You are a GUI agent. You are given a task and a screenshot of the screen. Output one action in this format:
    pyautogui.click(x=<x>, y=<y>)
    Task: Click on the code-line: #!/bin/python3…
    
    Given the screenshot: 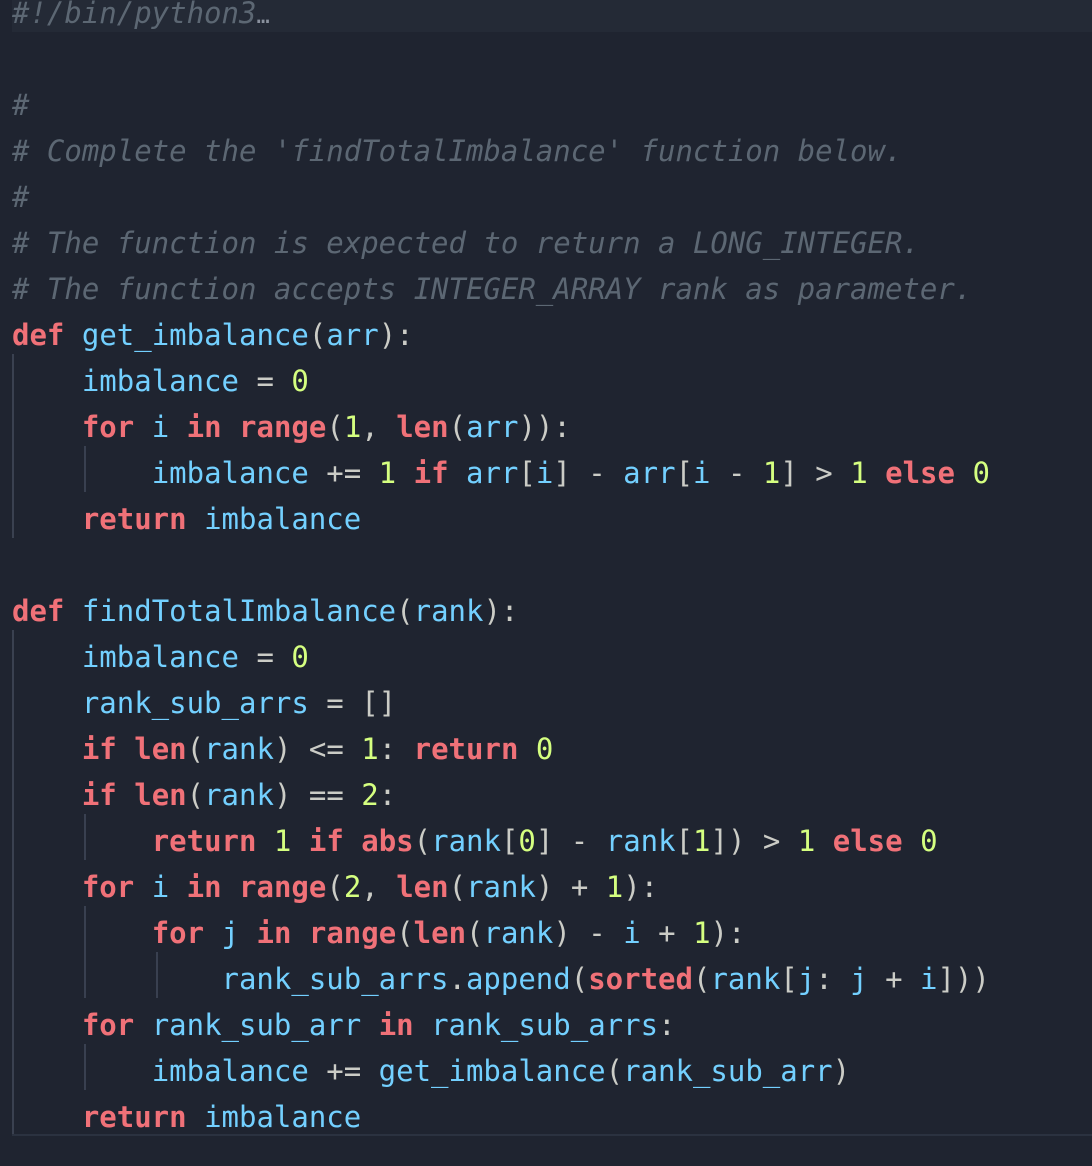 What is the action you would take?
    pyautogui.click(x=141, y=18)
    